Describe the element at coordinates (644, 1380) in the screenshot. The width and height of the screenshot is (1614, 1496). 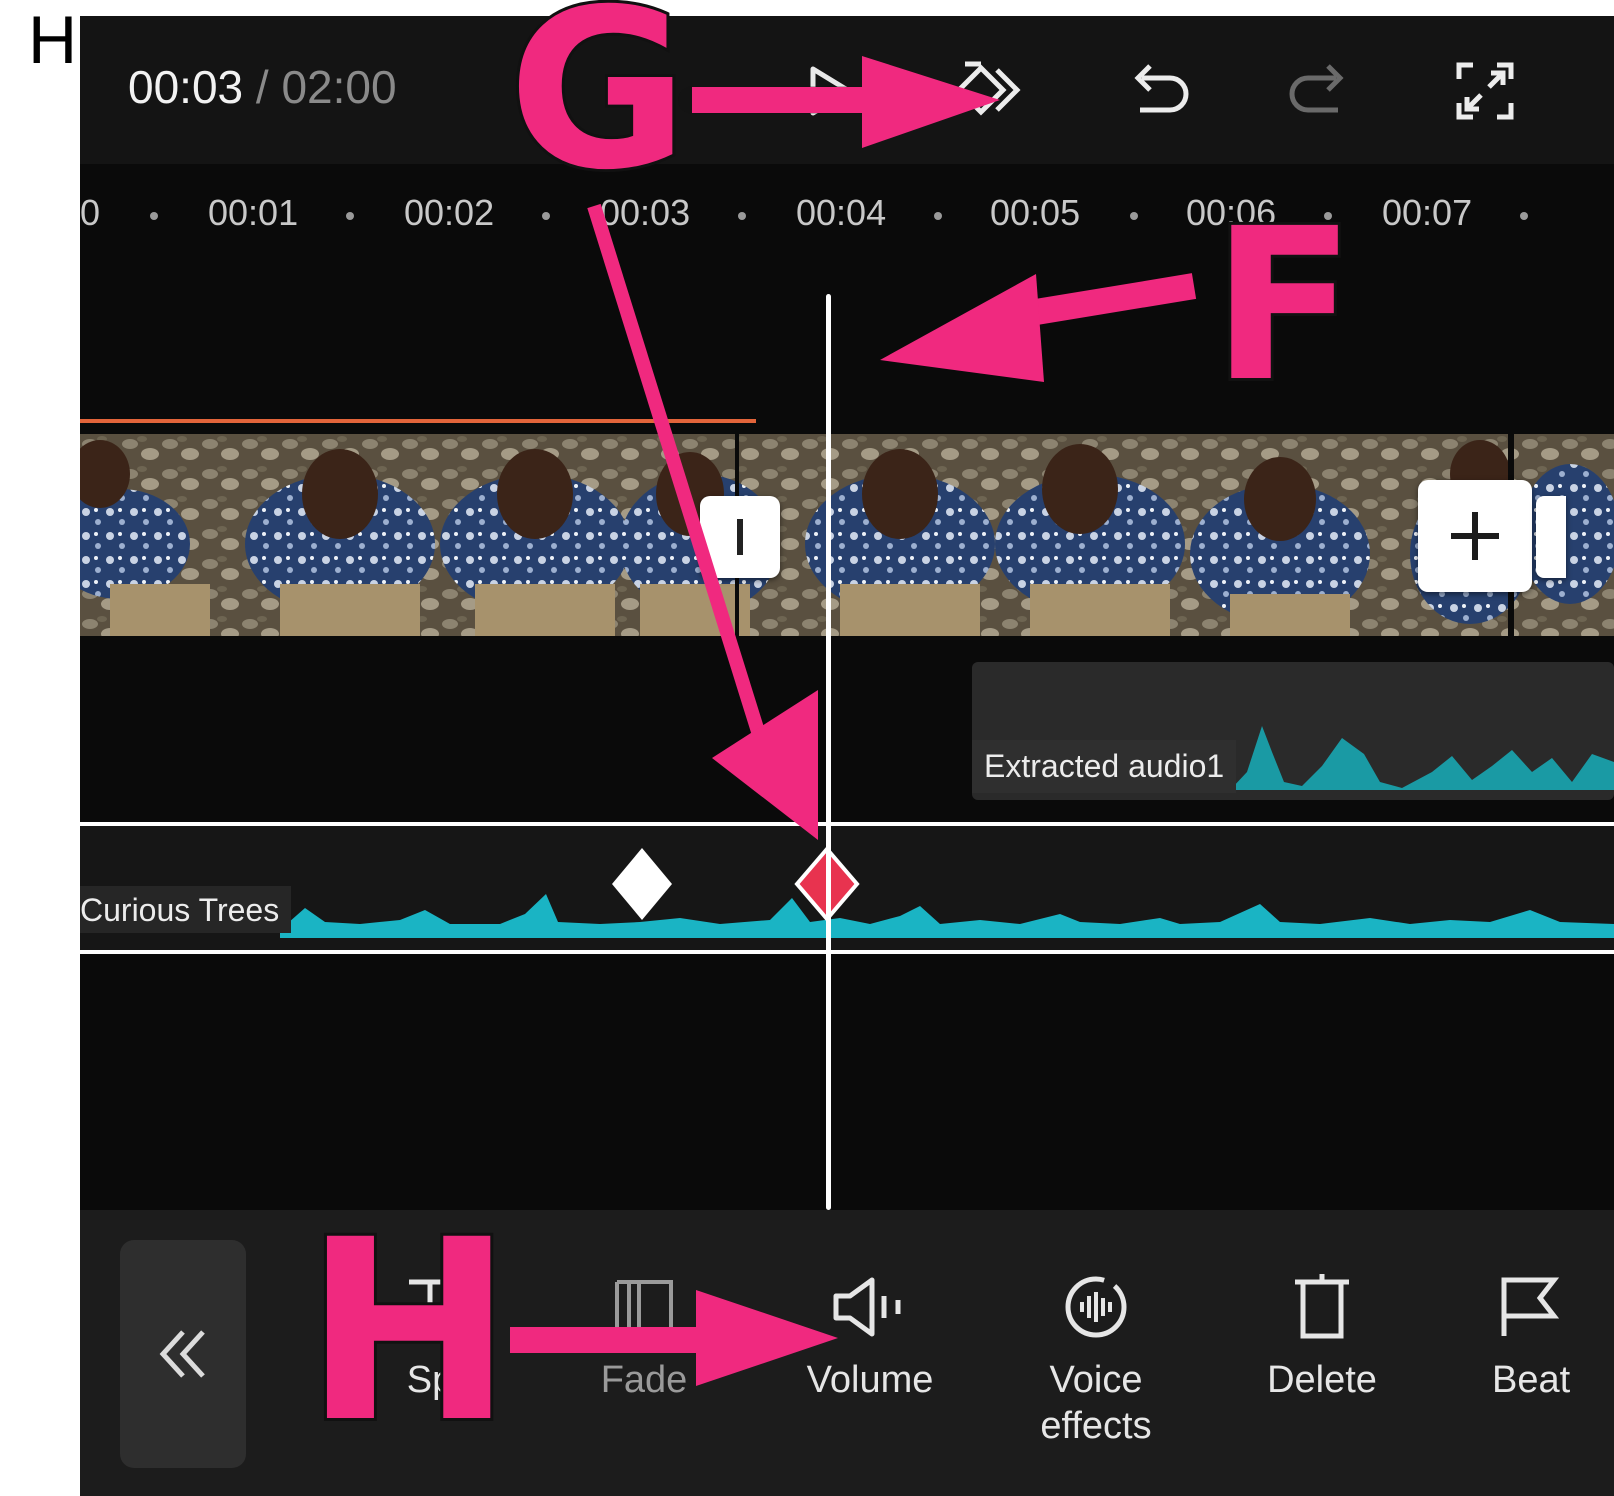
I see `tool-label: Fade` at that location.